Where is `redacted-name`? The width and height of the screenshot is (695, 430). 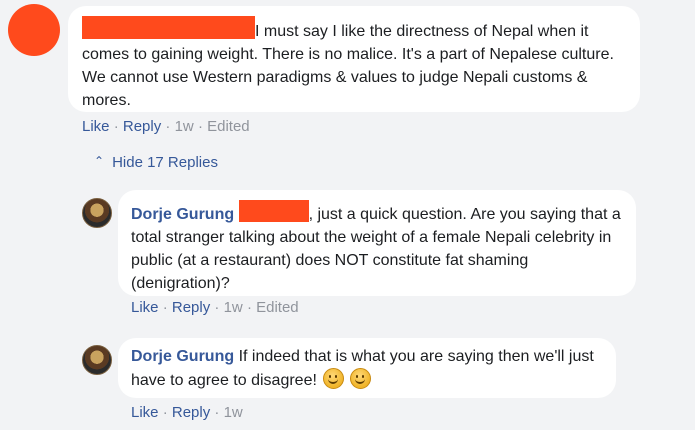
redacted-name is located at coordinates (168, 27).